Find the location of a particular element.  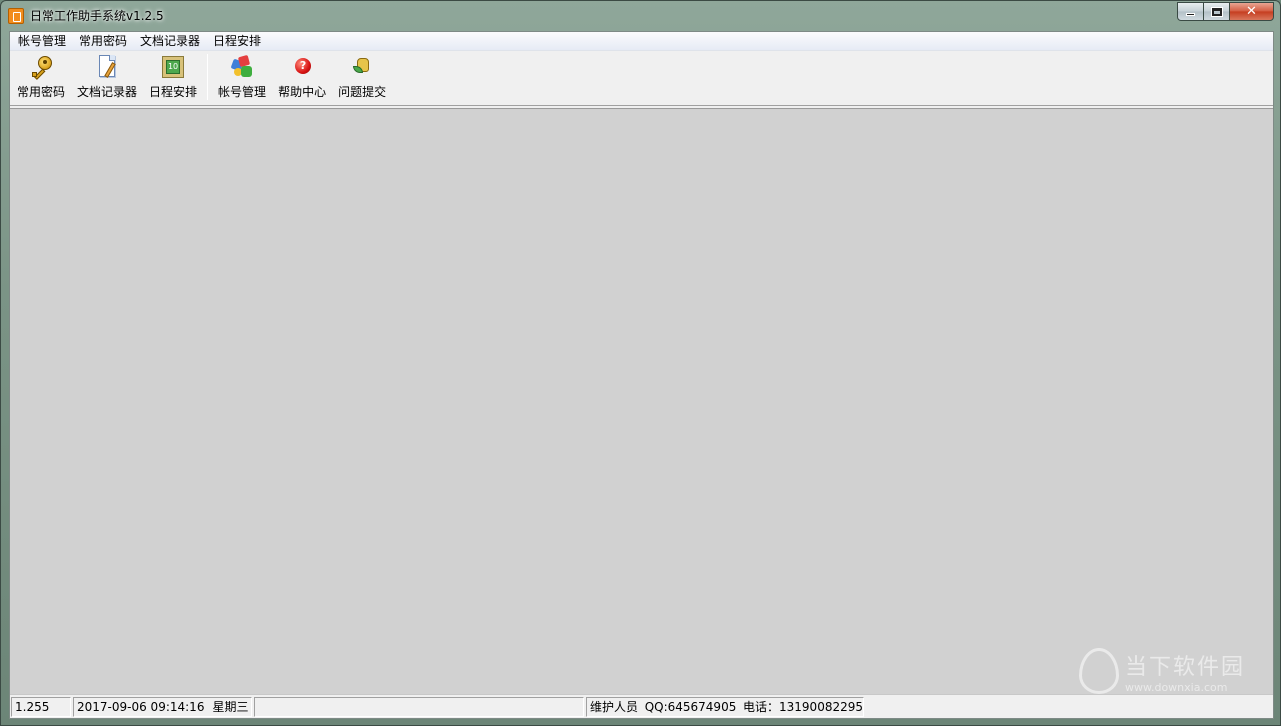

minimize-button is located at coordinates (1190, 11).